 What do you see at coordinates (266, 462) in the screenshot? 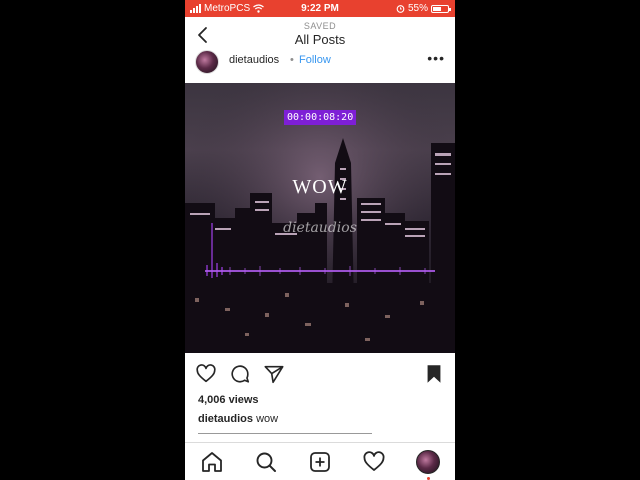
I see `search-icon` at bounding box center [266, 462].